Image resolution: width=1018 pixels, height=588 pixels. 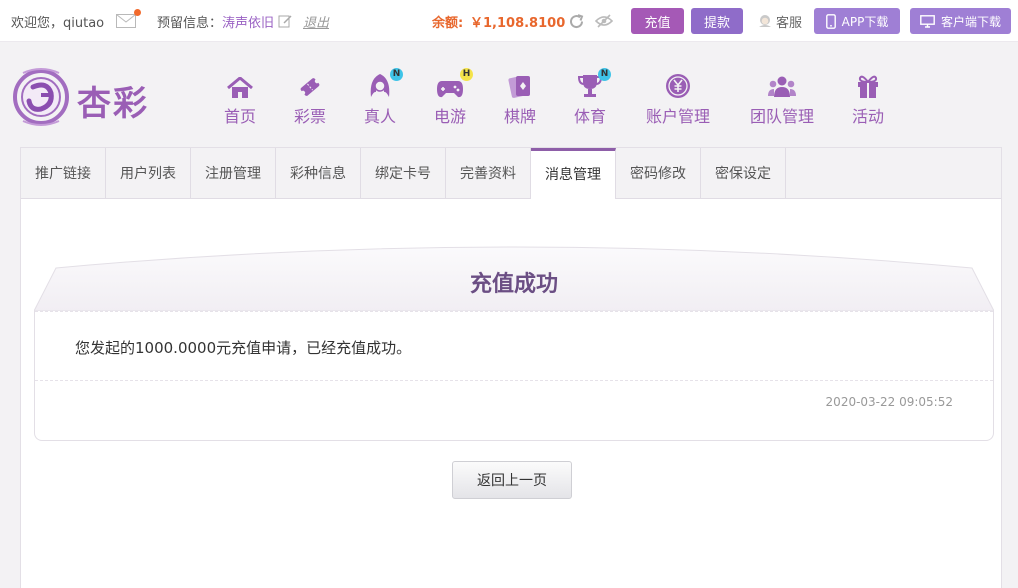 I want to click on unread-dot, so click(x=137, y=12).